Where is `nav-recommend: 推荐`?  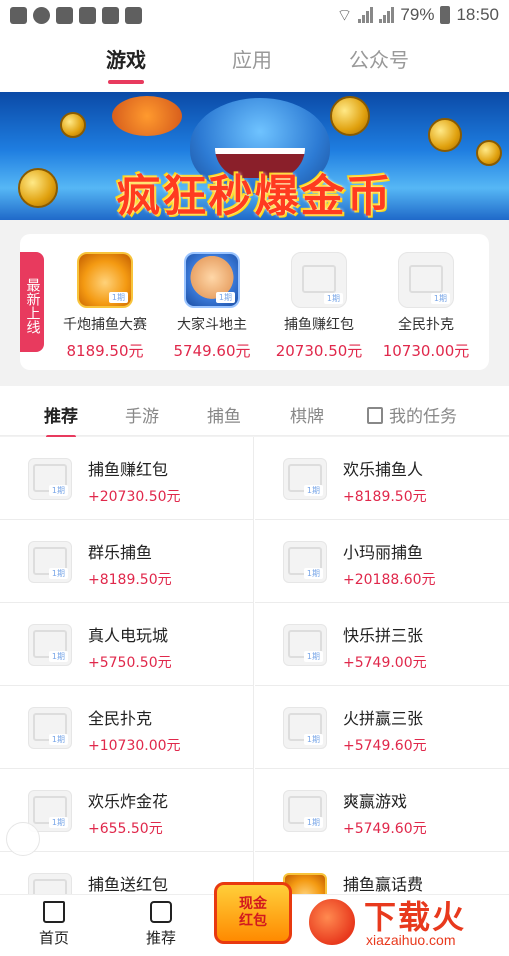 nav-recommend: 推荐 is located at coordinates (161, 924).